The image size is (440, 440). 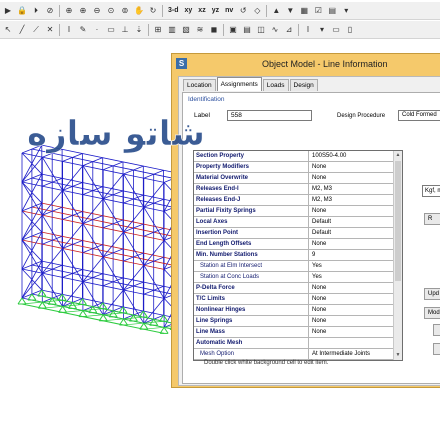 What do you see at coordinates (50, 11) in the screenshot?
I see `analysis-icon: ⊘` at bounding box center [50, 11].